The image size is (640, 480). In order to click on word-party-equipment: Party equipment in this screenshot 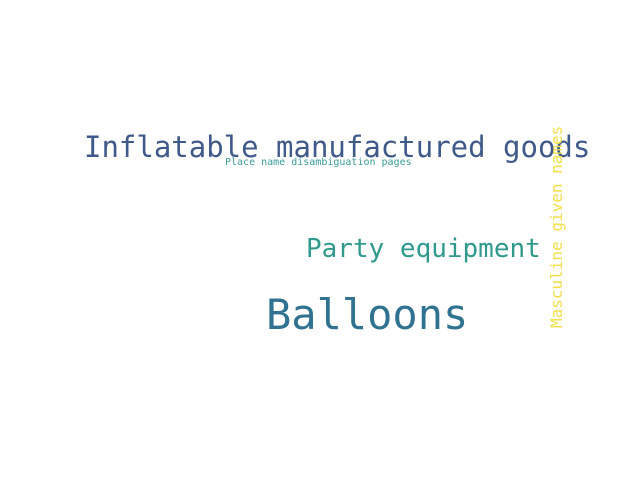, I will do `click(423, 249)`.